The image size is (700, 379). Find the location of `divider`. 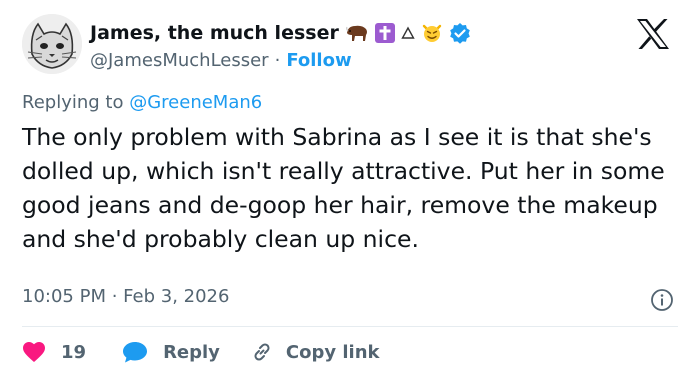

divider is located at coordinates (350, 326).